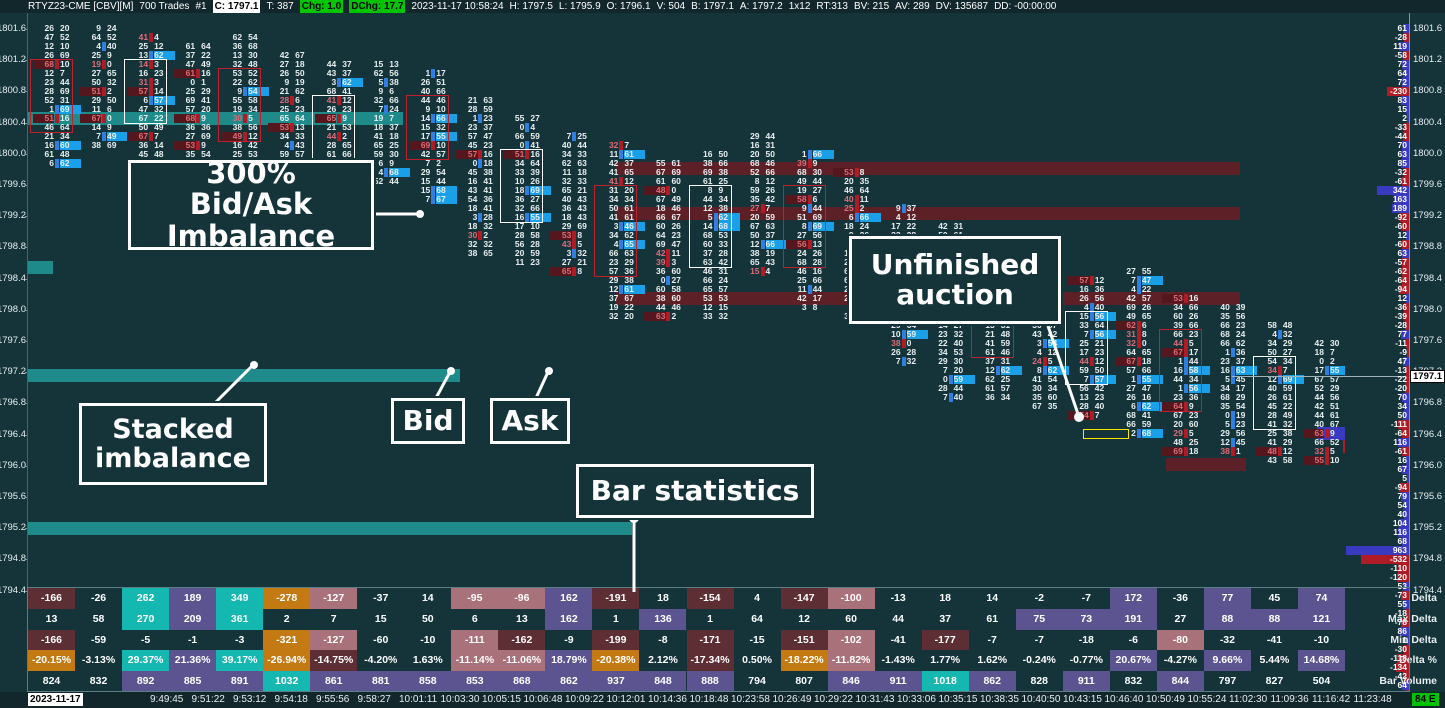  I want to click on stats-cell: 14.68%, so click(1321, 661).